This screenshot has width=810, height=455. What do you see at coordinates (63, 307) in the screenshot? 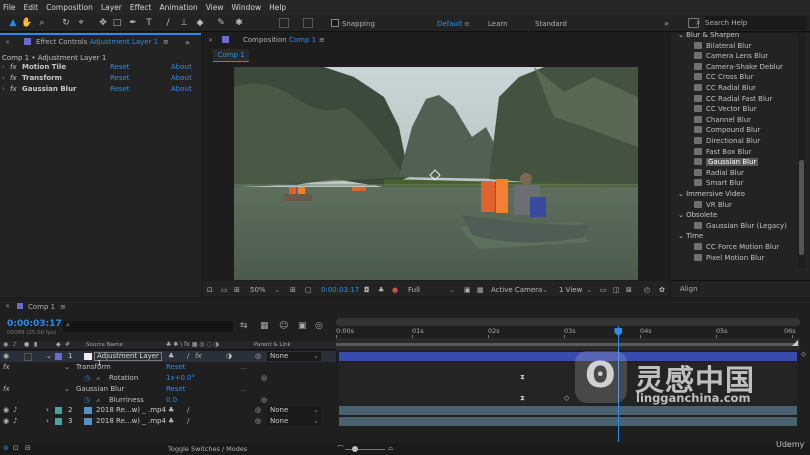
I see `timeline-menu-icon: ≡` at bounding box center [63, 307].